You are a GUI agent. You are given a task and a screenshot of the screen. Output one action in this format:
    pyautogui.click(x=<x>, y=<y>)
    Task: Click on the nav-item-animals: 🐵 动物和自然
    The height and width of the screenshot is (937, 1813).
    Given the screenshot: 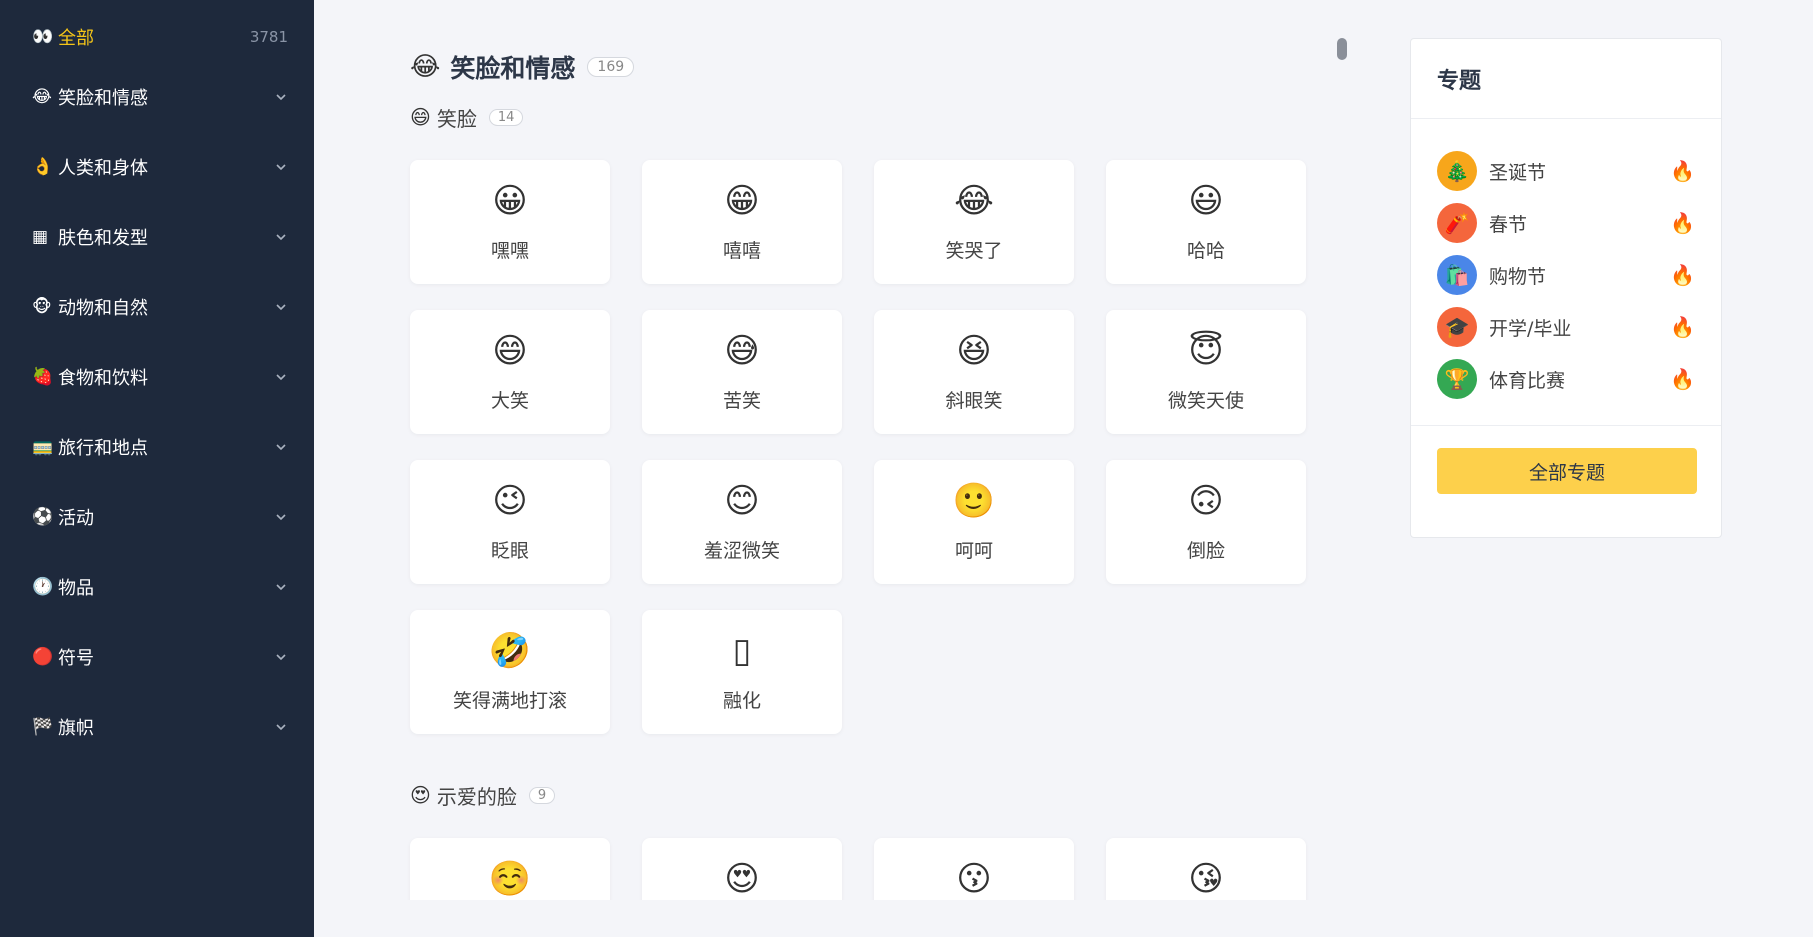 What is the action you would take?
    pyautogui.click(x=157, y=307)
    